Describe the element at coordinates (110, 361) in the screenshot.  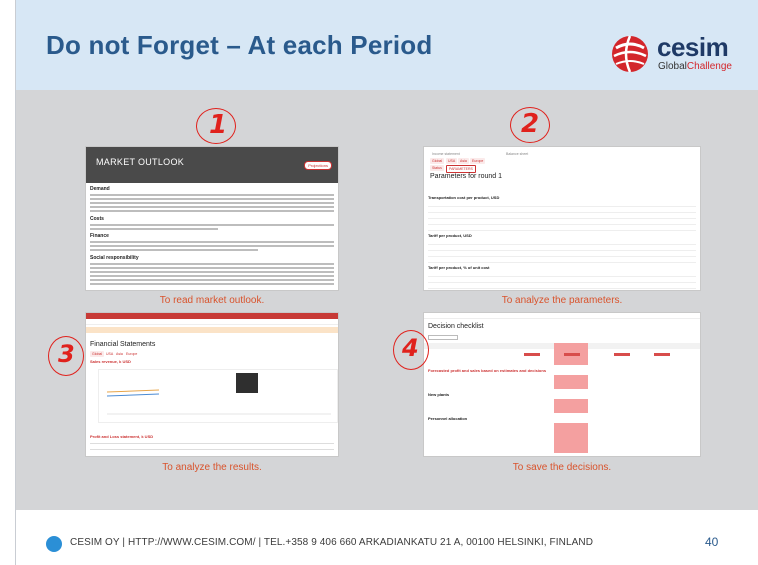
I see `section-sales-revenue: Sales revenue, k USD` at that location.